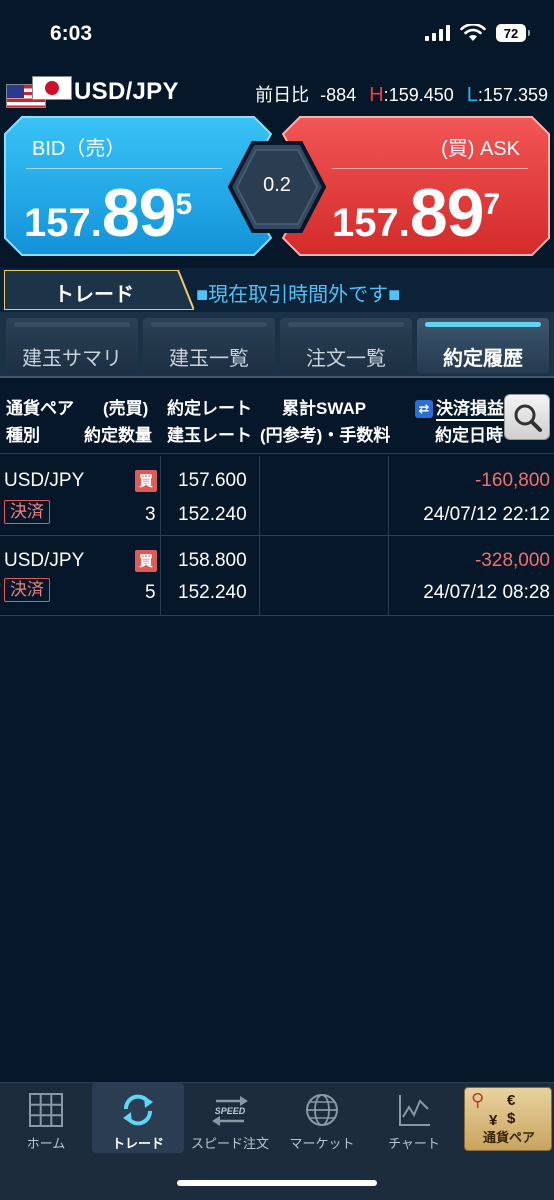  I want to click on currency-pair-label: 通貨ペア, so click(508, 1137).